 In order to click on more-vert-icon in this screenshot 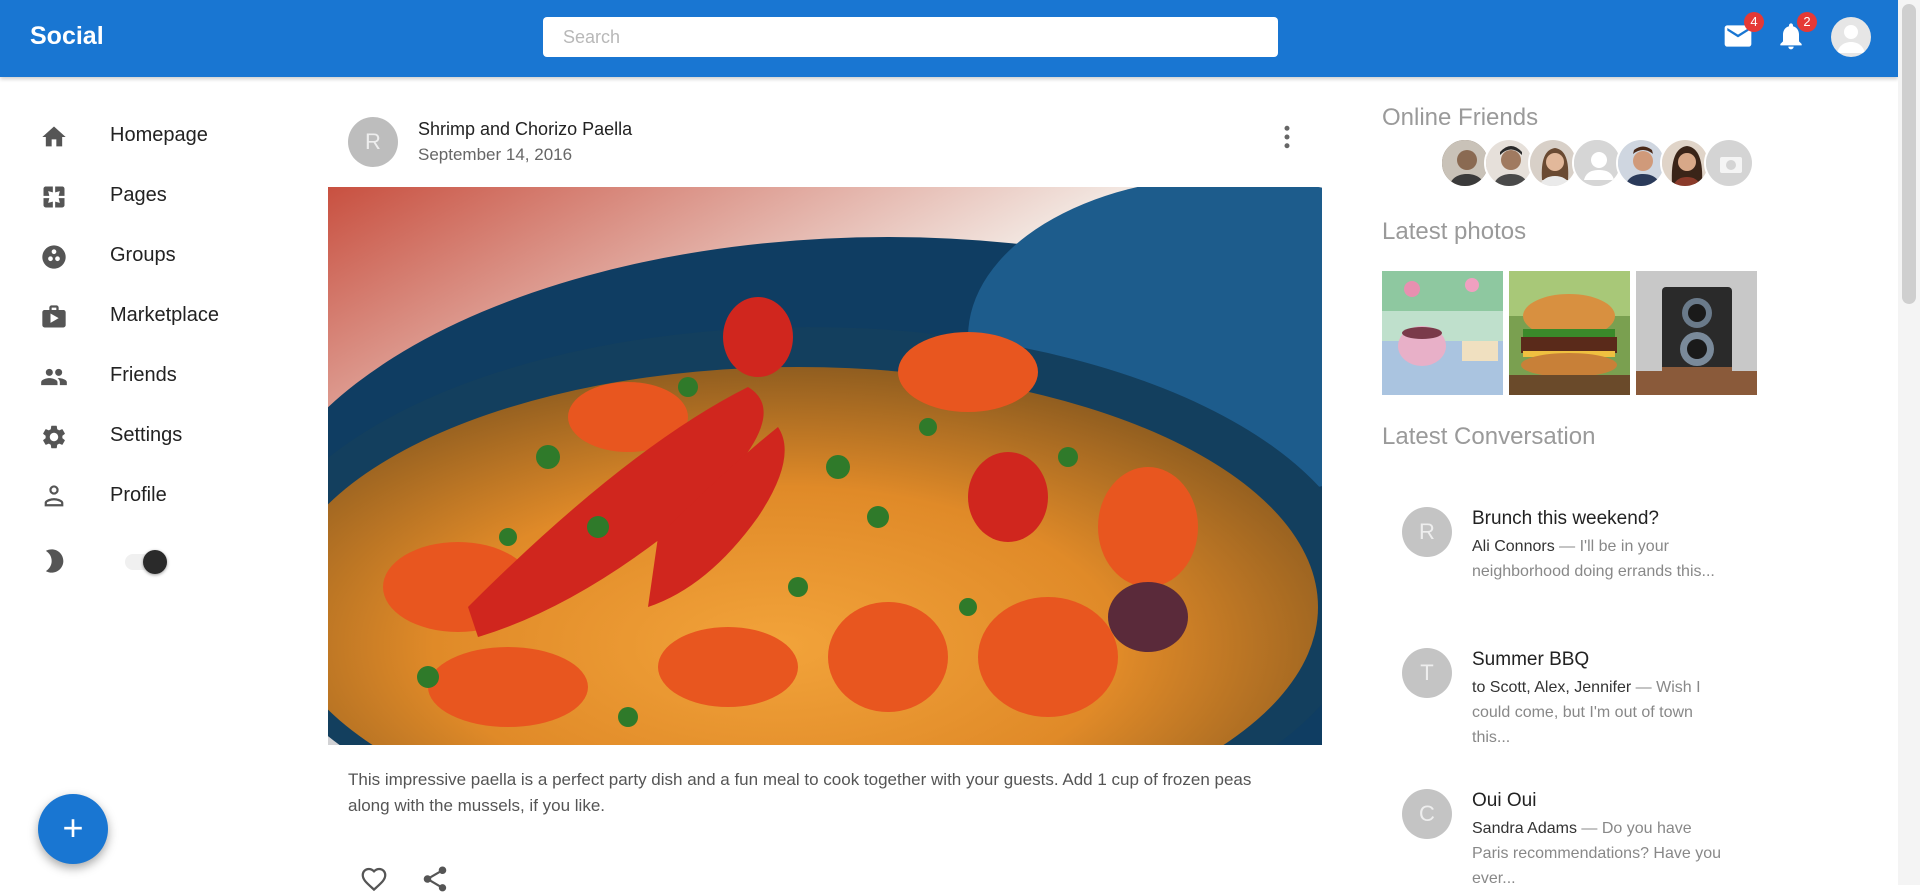, I will do `click(1287, 137)`.